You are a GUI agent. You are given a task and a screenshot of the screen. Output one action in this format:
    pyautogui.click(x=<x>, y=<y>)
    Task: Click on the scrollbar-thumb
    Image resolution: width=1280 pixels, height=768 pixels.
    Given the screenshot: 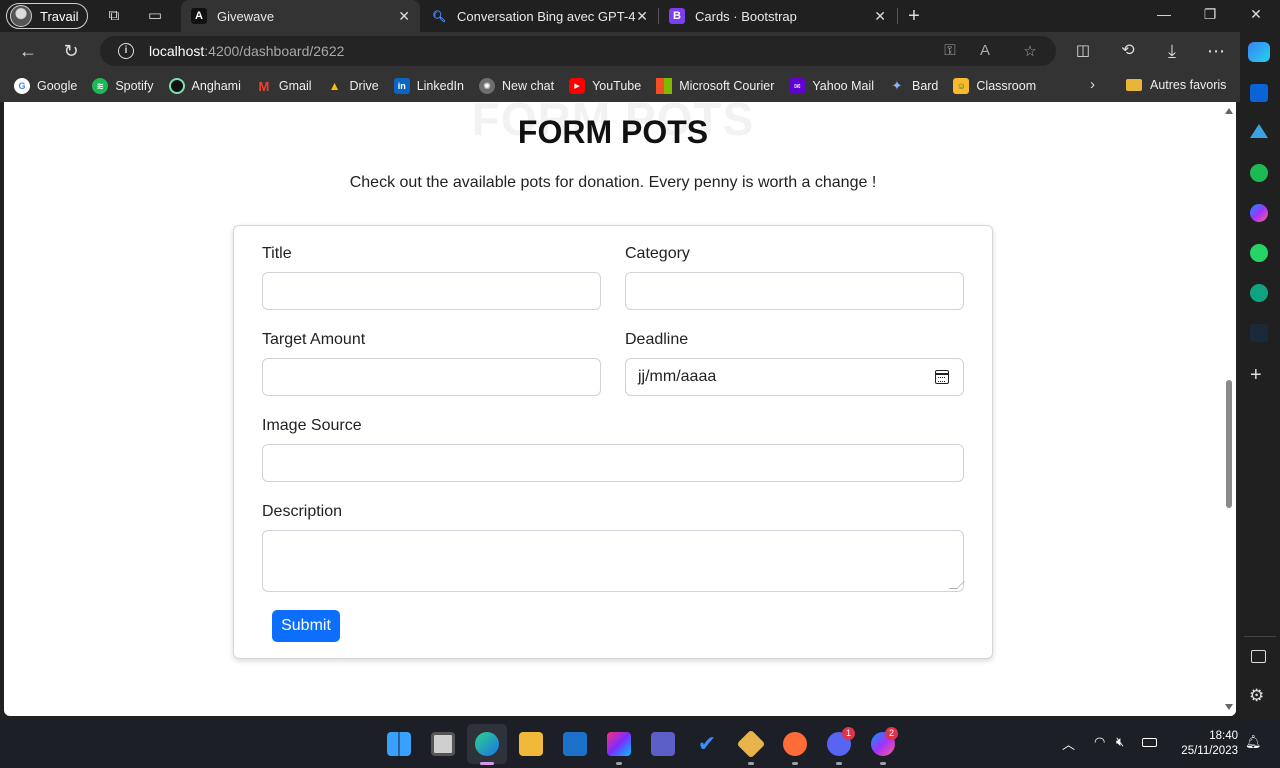 What is the action you would take?
    pyautogui.click(x=1229, y=444)
    